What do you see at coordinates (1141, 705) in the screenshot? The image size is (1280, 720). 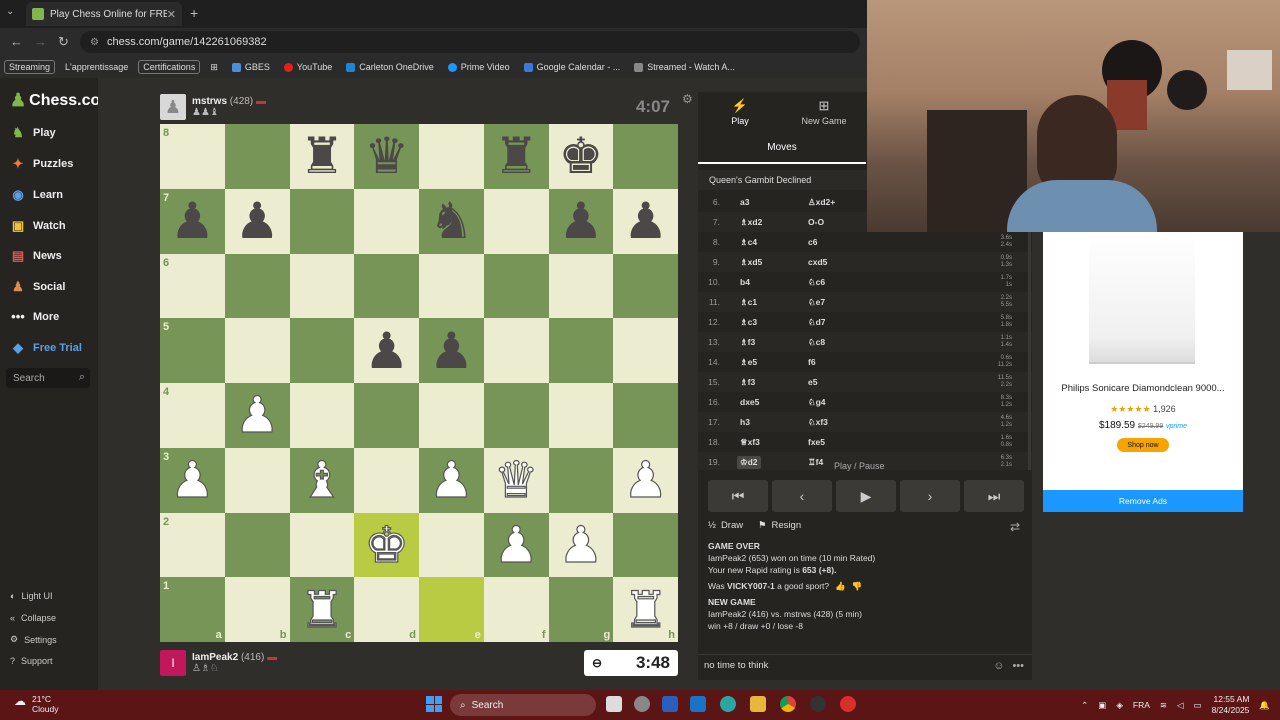 I see `language-indicator: FRA` at bounding box center [1141, 705].